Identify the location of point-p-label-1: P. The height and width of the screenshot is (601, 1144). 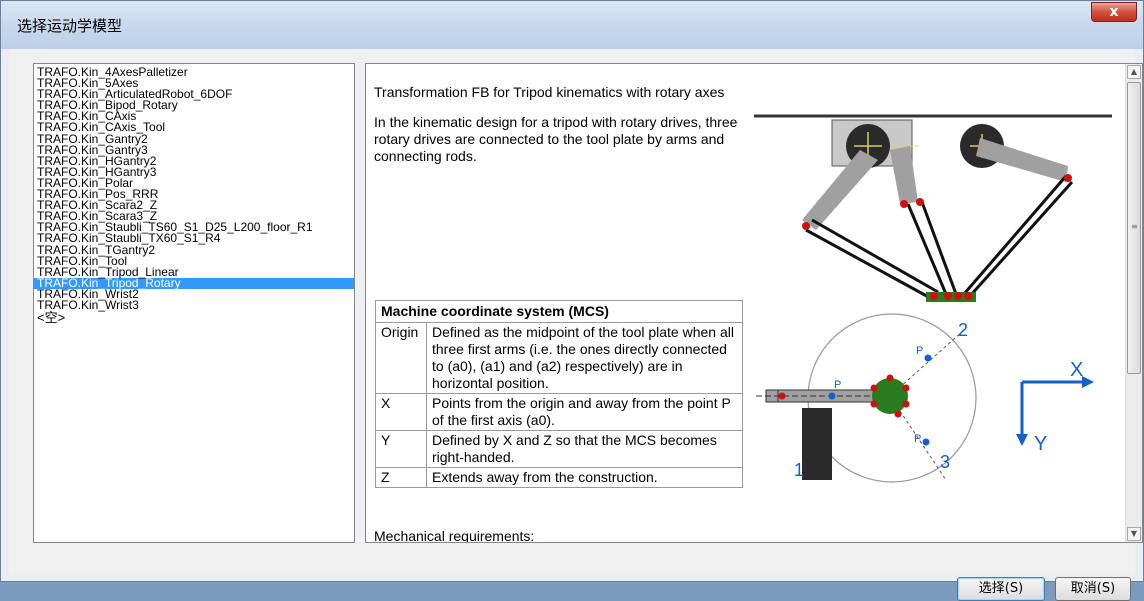
(837, 385).